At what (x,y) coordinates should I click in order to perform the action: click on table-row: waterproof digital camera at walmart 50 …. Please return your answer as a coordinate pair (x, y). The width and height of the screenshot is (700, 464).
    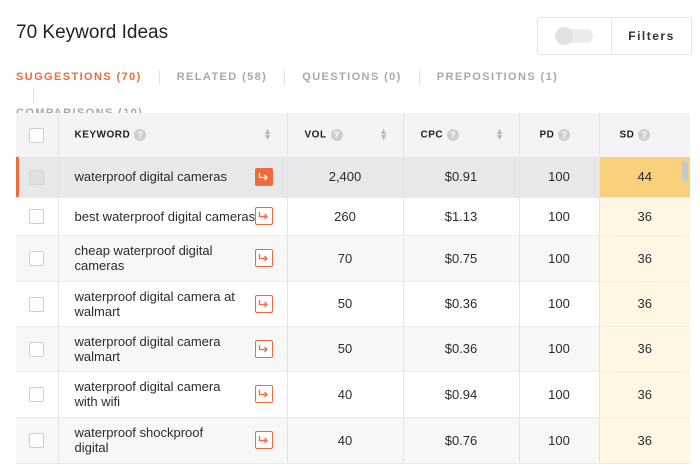
    Looking at the image, I should click on (353, 304).